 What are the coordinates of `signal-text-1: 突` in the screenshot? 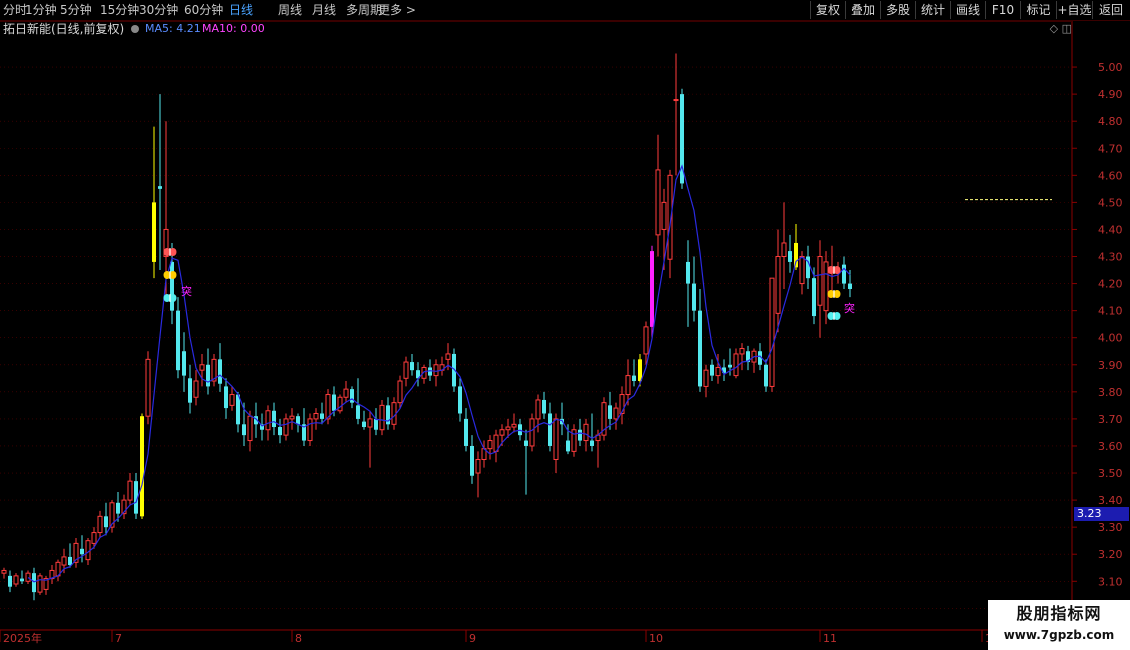 It's located at (186, 291).